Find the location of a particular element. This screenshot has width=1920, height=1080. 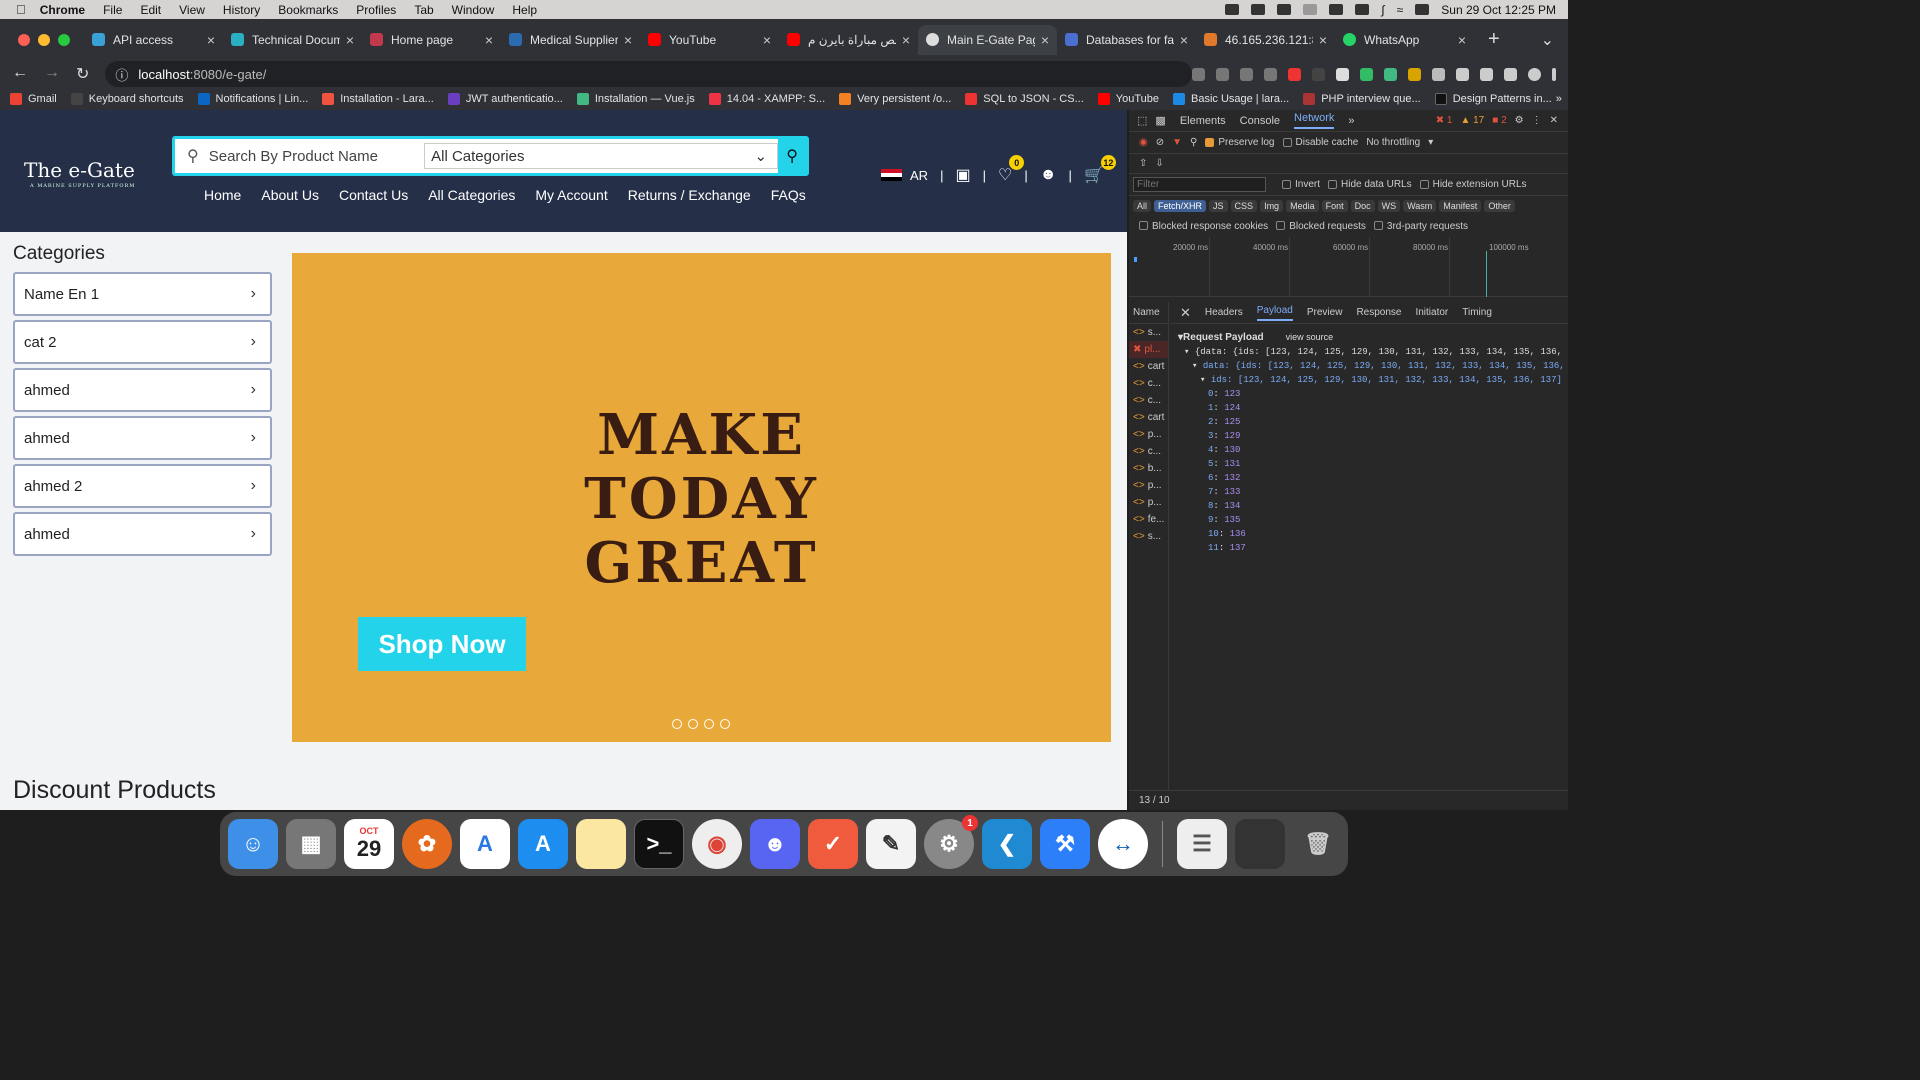

inspect-element-icon: ⬚ is located at coordinates (1142, 120).